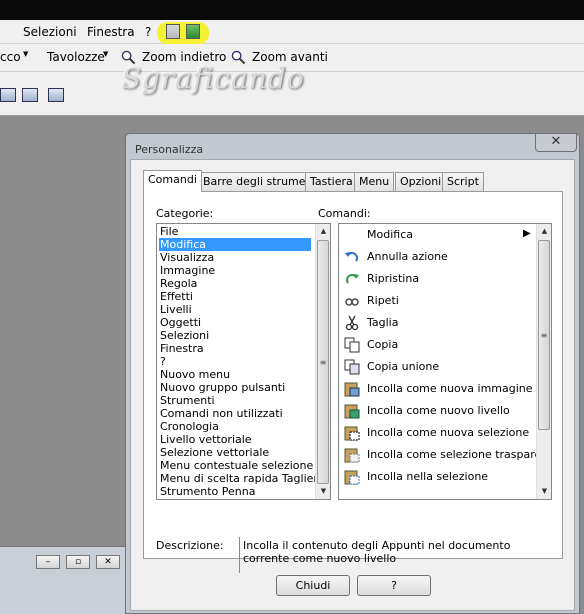 Image resolution: width=584 pixels, height=614 pixels. What do you see at coordinates (221, 413) in the screenshot?
I see `category-item: Comandi non utilizzati` at bounding box center [221, 413].